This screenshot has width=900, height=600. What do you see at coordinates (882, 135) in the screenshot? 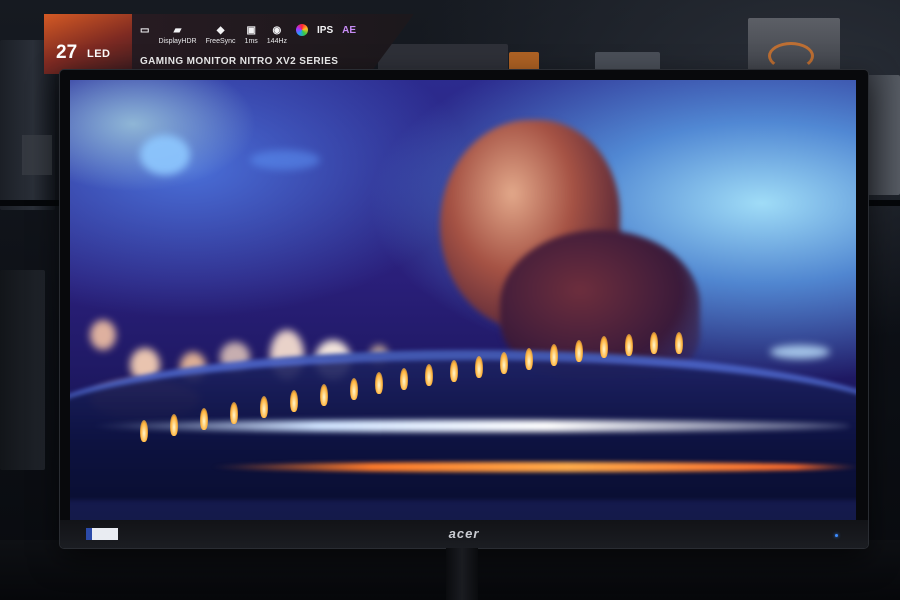
I see `shelf-box-right` at bounding box center [882, 135].